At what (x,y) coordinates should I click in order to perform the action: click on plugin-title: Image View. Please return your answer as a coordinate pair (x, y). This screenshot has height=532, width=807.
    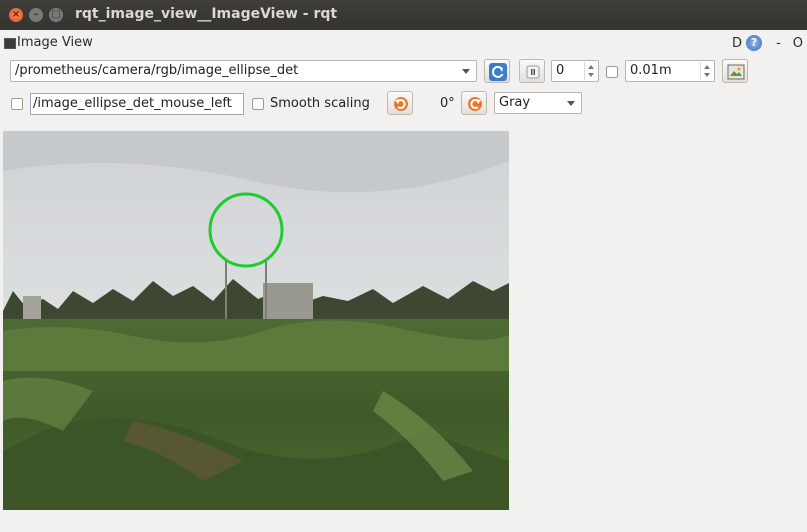
    Looking at the image, I should click on (55, 42).